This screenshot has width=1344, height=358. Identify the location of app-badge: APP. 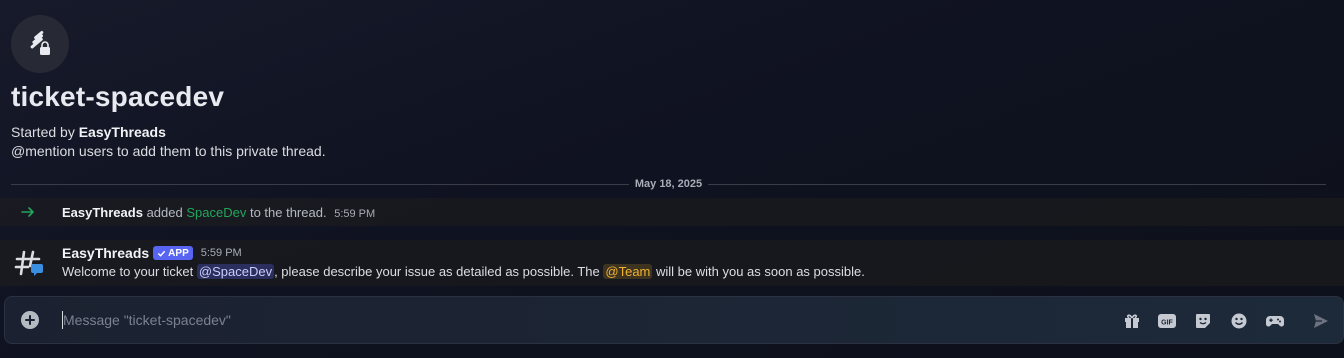
(173, 253).